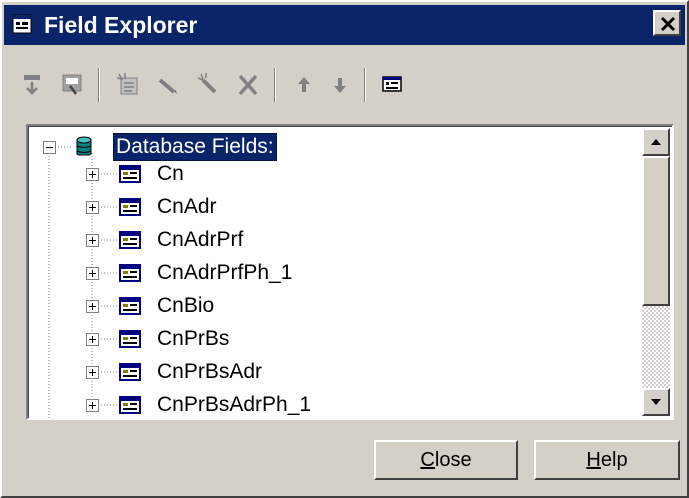 The height and width of the screenshot is (498, 689). I want to click on scroll-thumb, so click(656, 231).